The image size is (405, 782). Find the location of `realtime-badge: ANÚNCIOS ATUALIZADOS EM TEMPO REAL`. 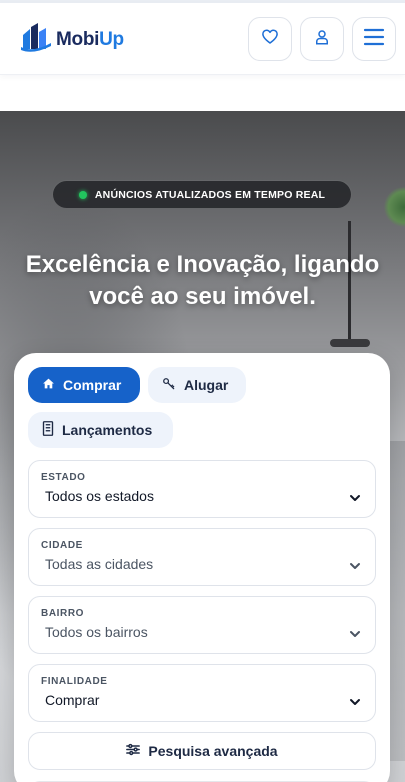

realtime-badge: ANÚNCIOS ATUALIZADOS EM TEMPO REAL is located at coordinates (202, 194).